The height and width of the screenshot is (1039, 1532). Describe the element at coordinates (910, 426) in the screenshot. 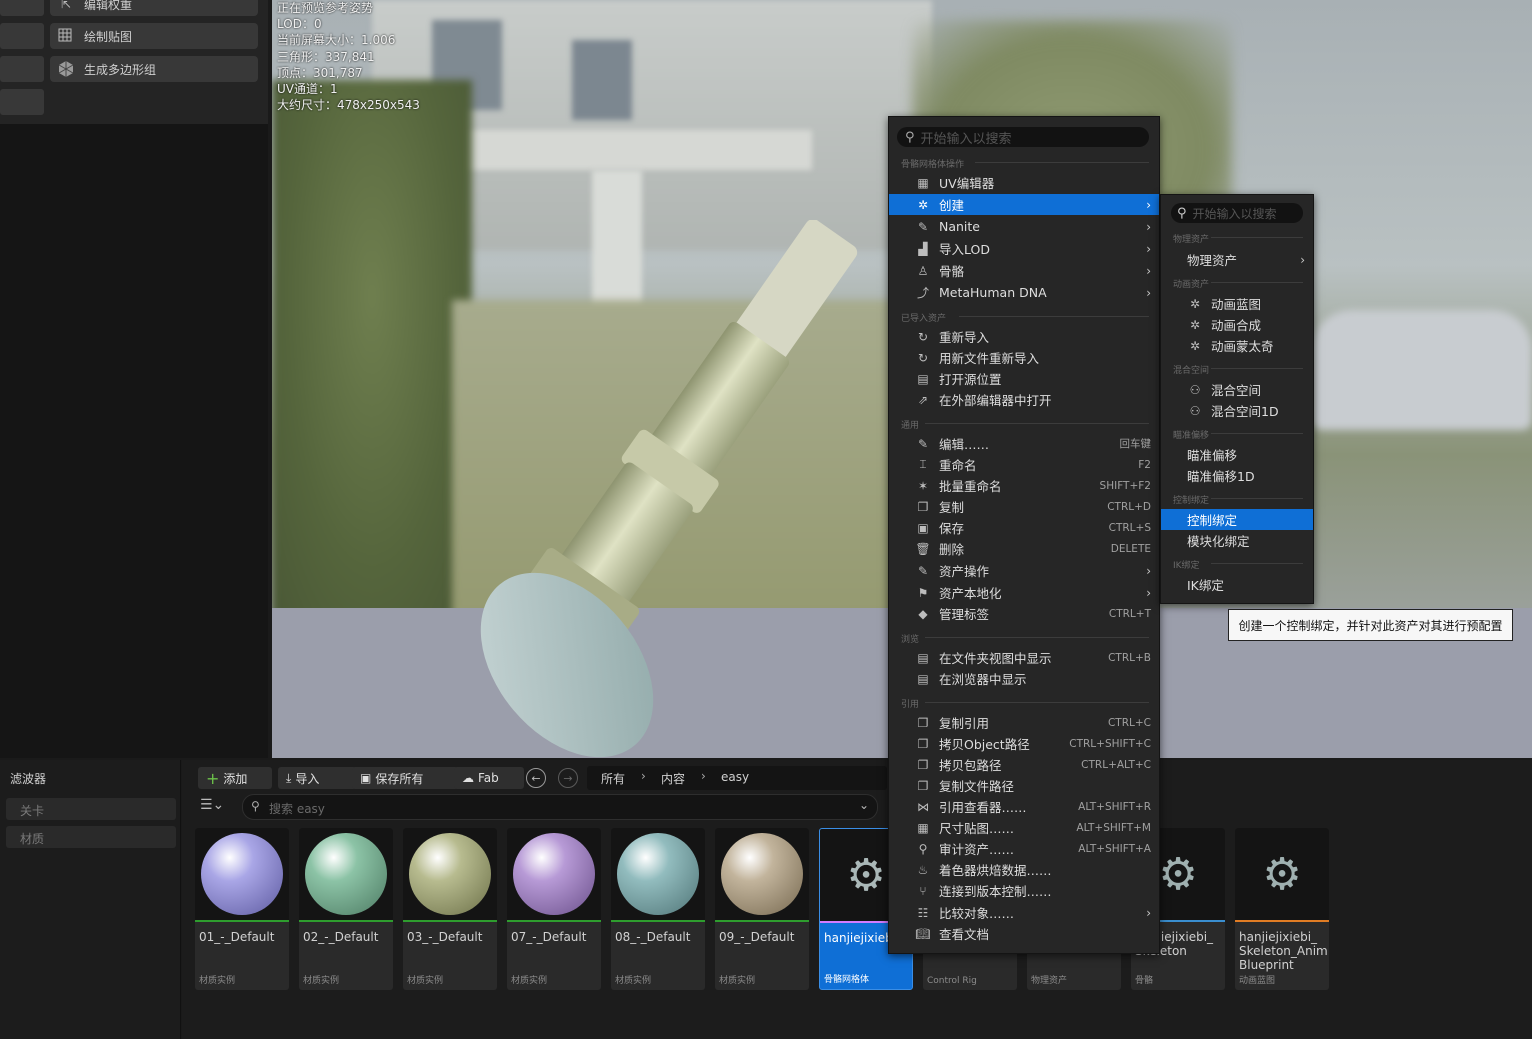

I see `section-common: 通用` at that location.